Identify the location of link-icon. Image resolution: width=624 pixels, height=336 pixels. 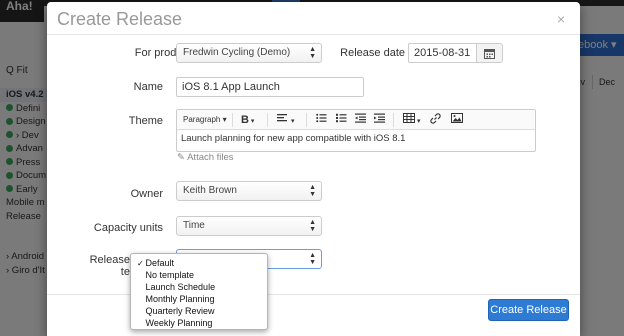
(435, 118).